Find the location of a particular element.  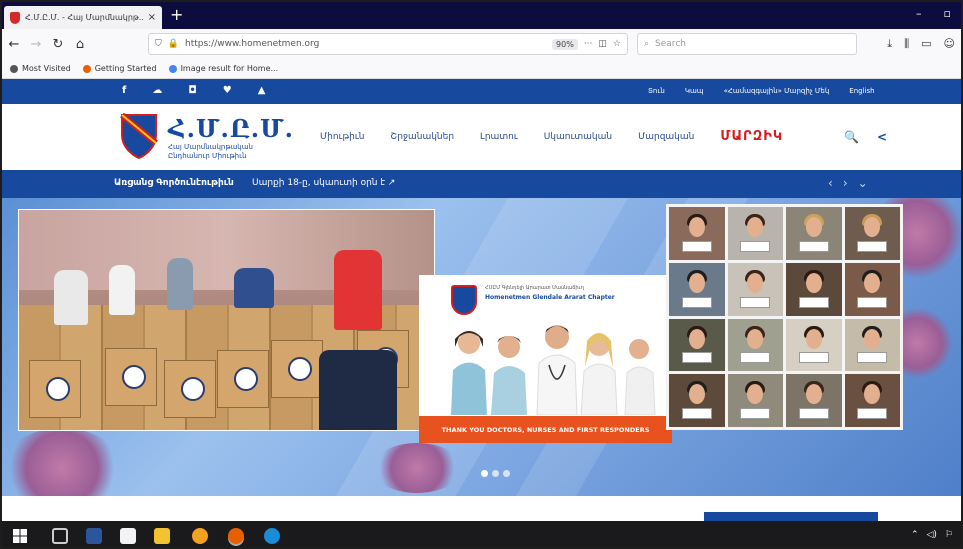

menu-item-regions: Շրջանակներ is located at coordinates (422, 138).